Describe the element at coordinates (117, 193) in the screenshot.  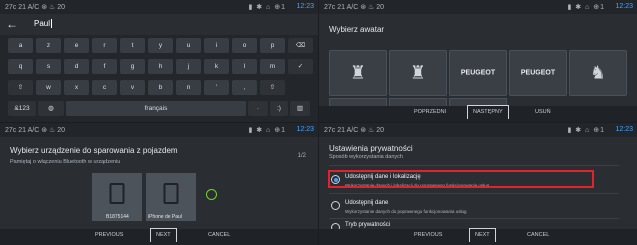
I see `phone-icon` at that location.